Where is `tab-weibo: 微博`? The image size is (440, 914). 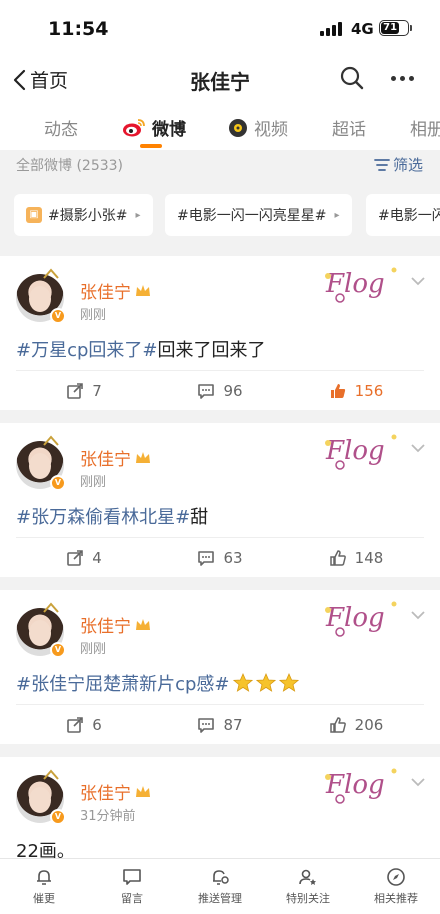
tab-weibo: 微博 is located at coordinates (154, 127).